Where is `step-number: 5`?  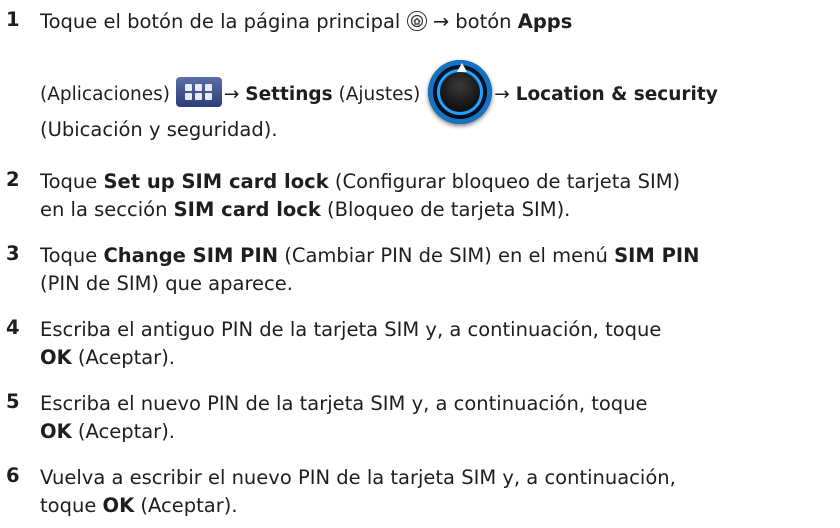
step-number: 5 is located at coordinates (13, 401).